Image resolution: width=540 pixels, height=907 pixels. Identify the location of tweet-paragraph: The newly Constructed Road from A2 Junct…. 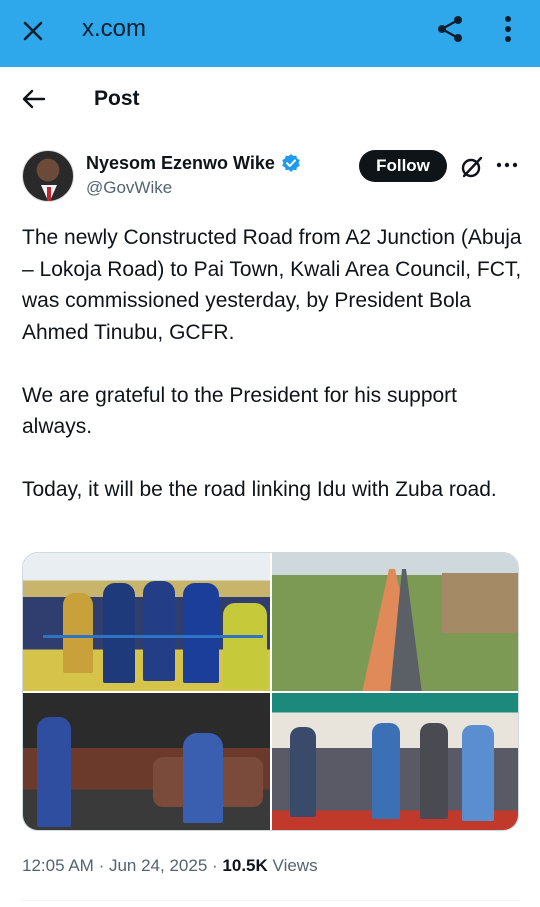
(272, 285).